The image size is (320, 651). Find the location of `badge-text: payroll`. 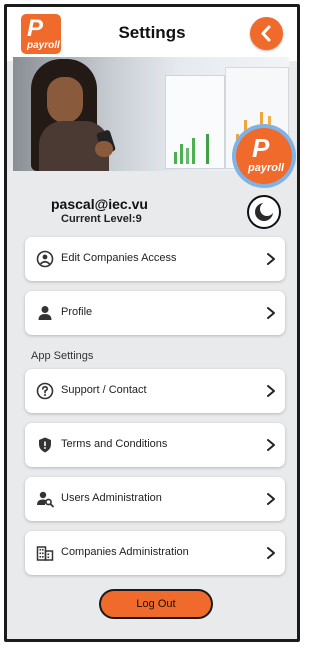

badge-text: payroll is located at coordinates (266, 168).